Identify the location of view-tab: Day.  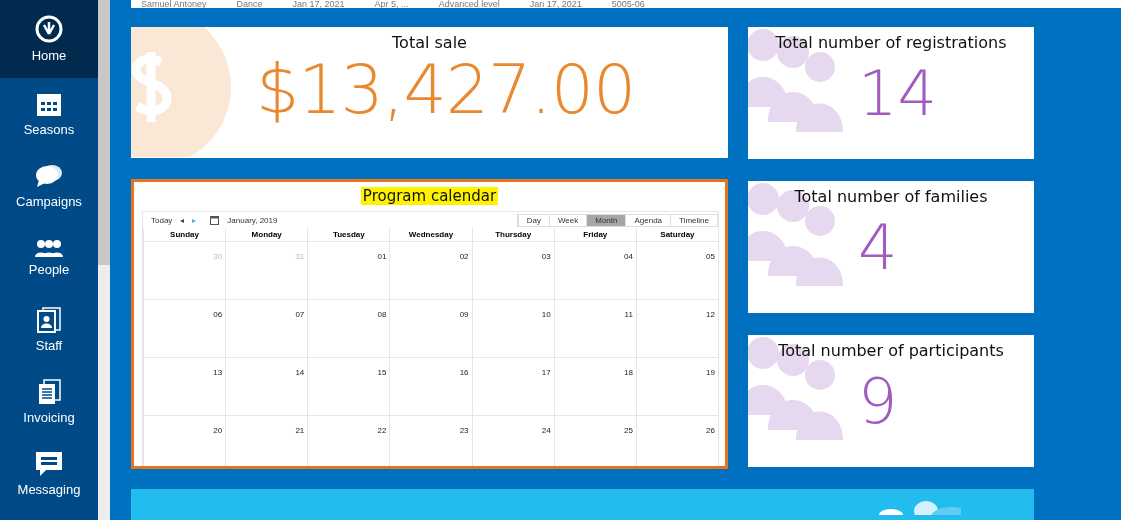
(533, 220).